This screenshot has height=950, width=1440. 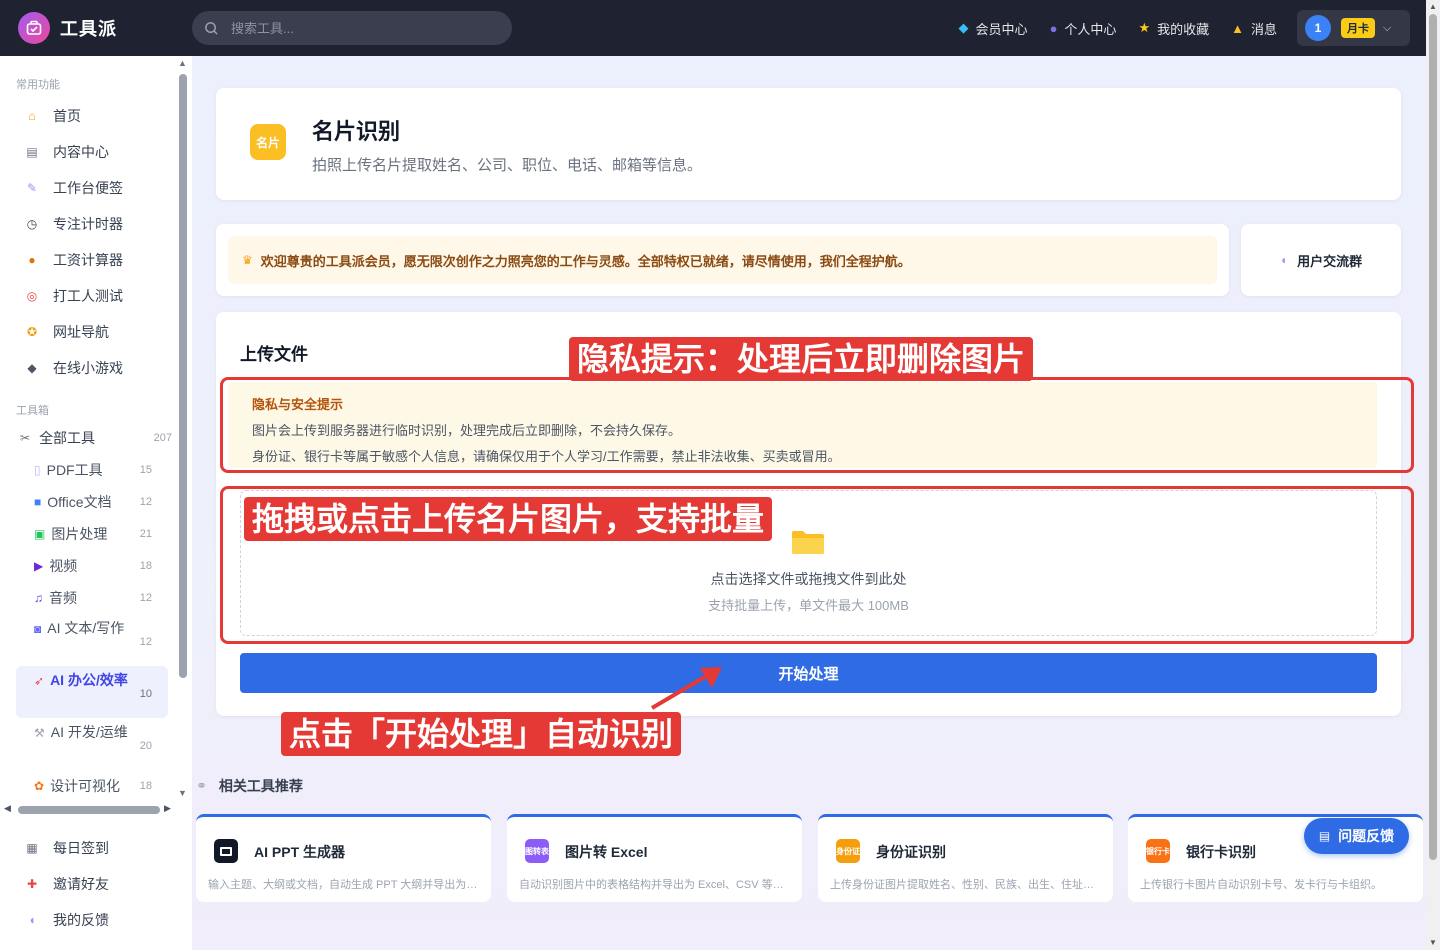 I want to click on page-subtitle: 拍照上传名片提取姓名、公司、职位、电话、邮箱等信息。, so click(x=507, y=165).